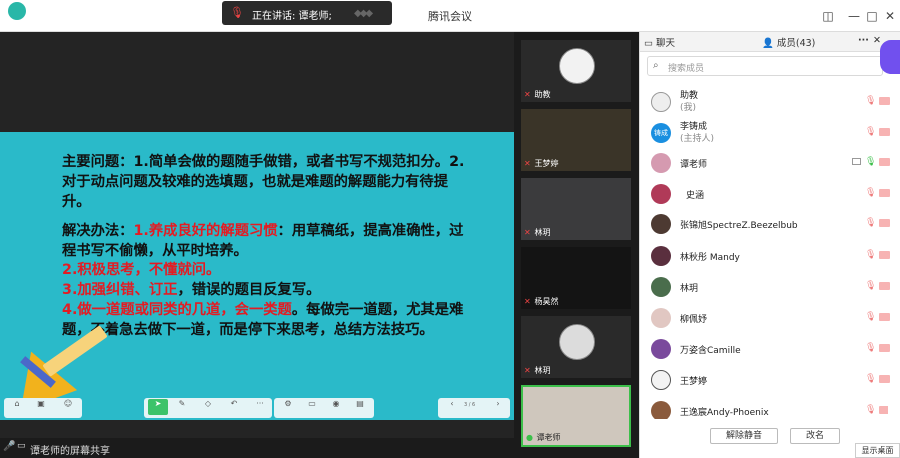 This screenshot has height=458, width=900. What do you see at coordinates (769, 350) in the screenshot?
I see `member-row: 万姿含Camille 🎙` at bounding box center [769, 350].